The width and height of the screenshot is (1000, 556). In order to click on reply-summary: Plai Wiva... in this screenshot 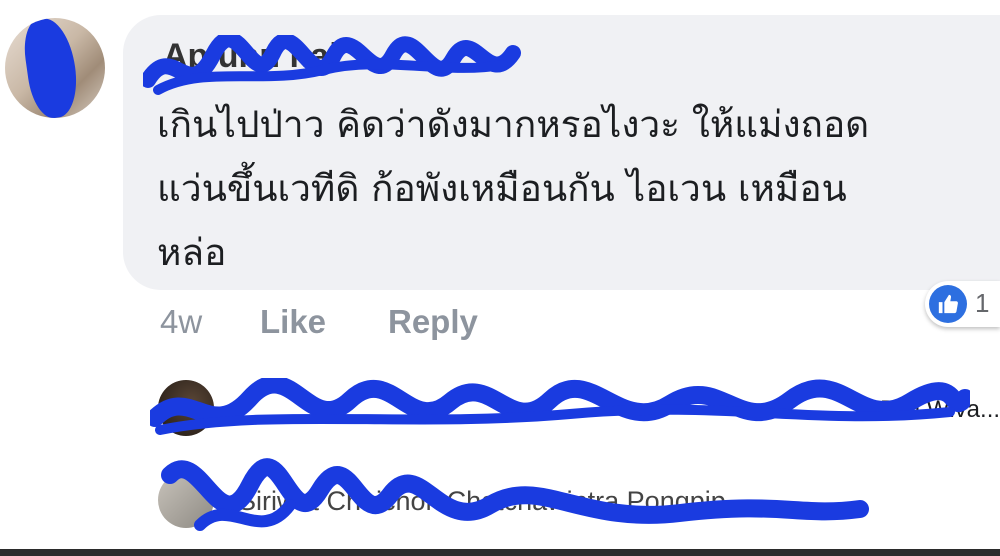, I will do `click(940, 410)`.